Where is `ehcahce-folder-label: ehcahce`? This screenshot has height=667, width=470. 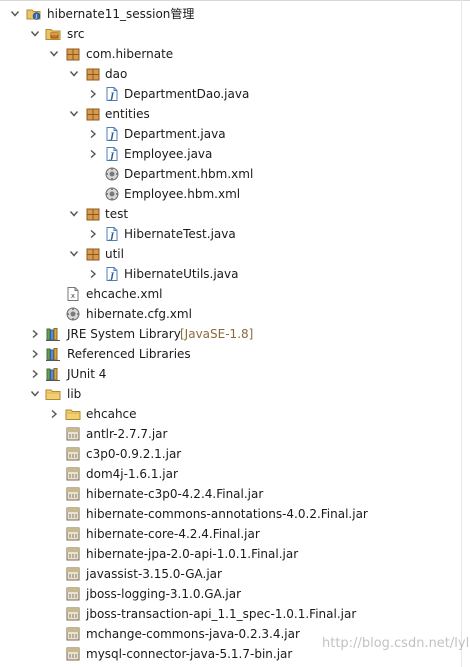 ehcahce-folder-label: ehcahce is located at coordinates (111, 414).